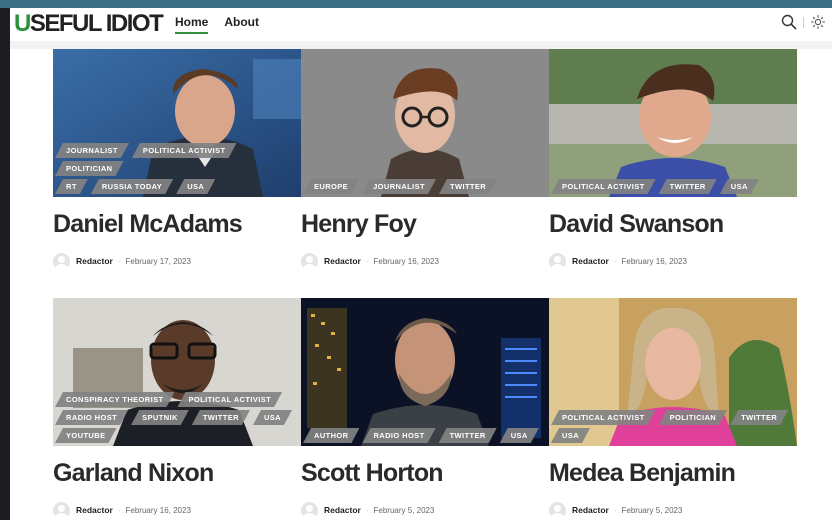 This screenshot has width=832, height=520. I want to click on post-thumbnail: POLITICAL ACTIVIST TWITTER USA, so click(673, 123).